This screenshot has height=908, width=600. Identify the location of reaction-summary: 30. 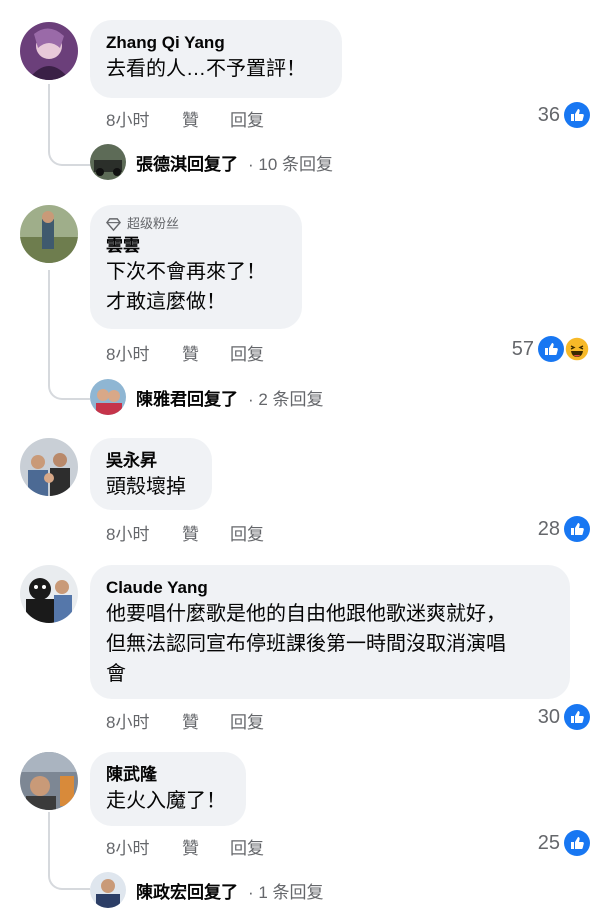
(564, 717).